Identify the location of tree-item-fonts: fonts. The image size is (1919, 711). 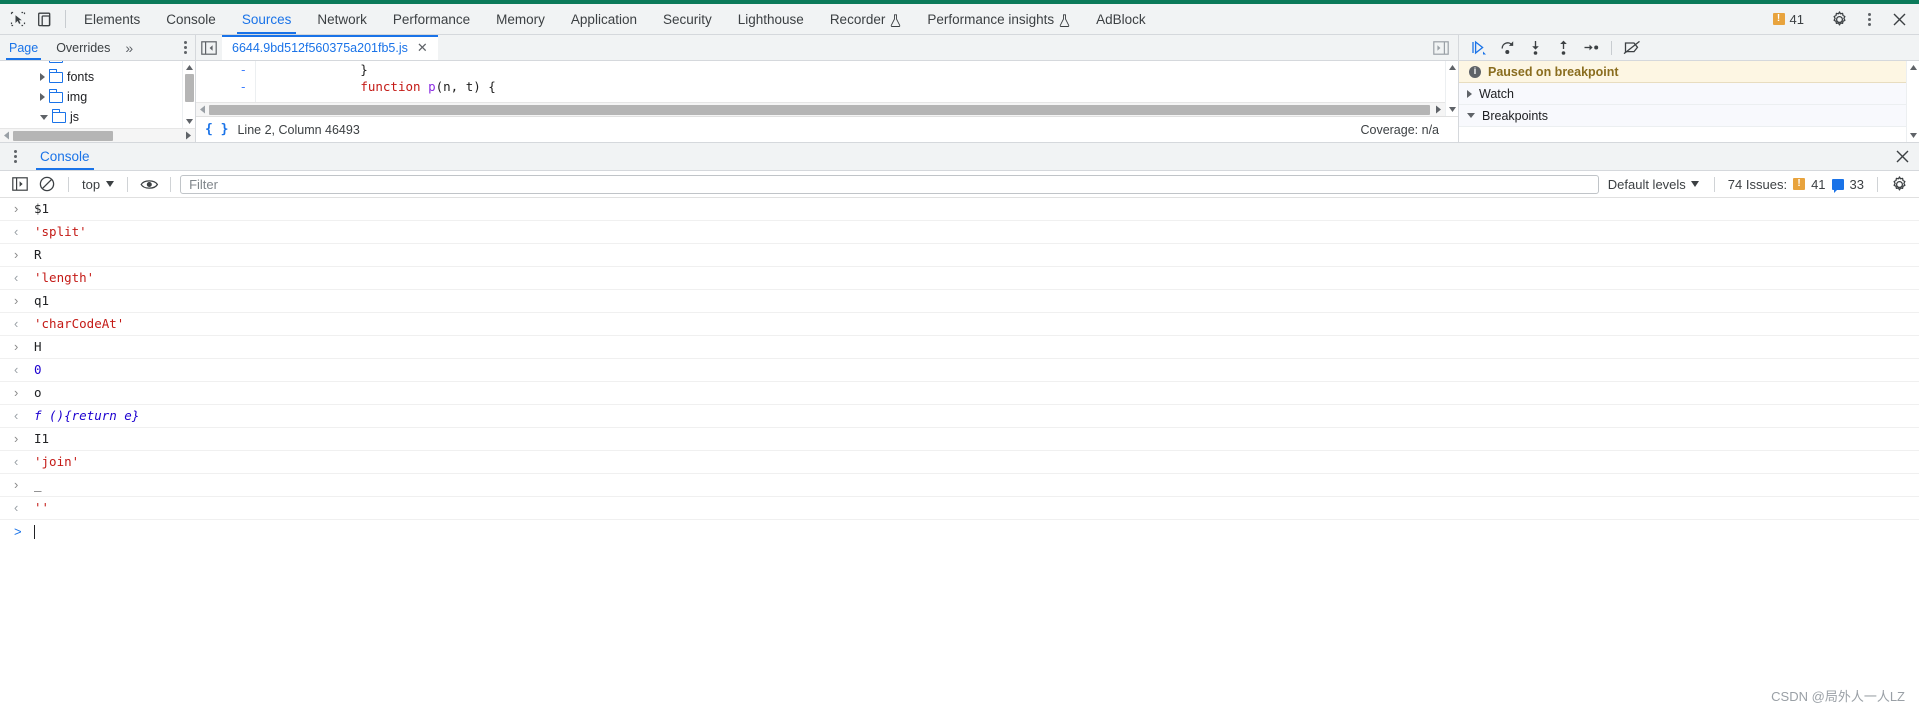
(97, 77).